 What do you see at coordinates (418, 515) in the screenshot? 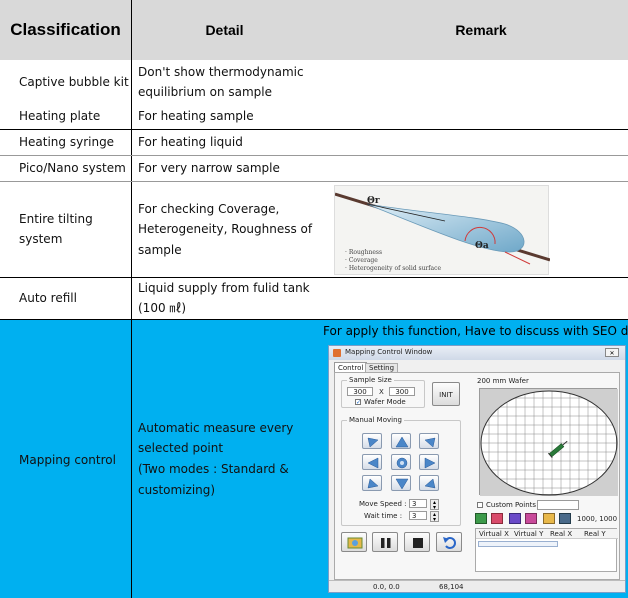
I see `wait-time-input: 3` at bounding box center [418, 515].